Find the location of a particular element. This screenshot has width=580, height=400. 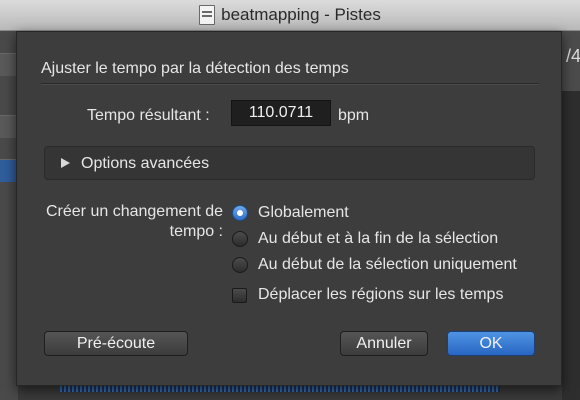

radio-option-global: Globalement is located at coordinates (290, 213).